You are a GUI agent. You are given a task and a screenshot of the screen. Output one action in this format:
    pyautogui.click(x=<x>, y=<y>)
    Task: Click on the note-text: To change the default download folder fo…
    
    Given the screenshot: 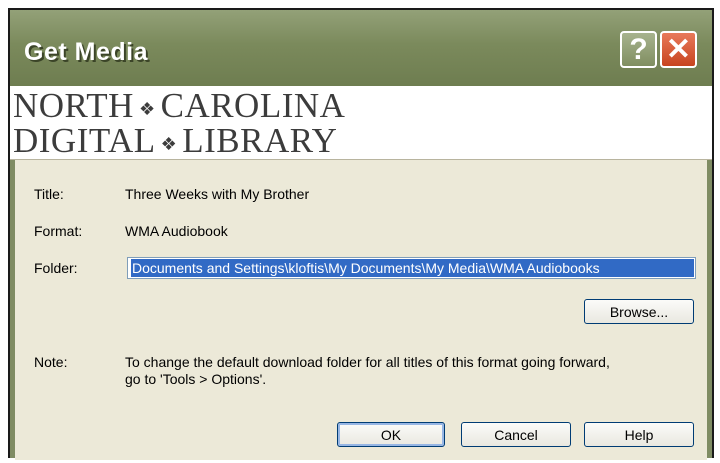 What is the action you would take?
    pyautogui.click(x=410, y=371)
    